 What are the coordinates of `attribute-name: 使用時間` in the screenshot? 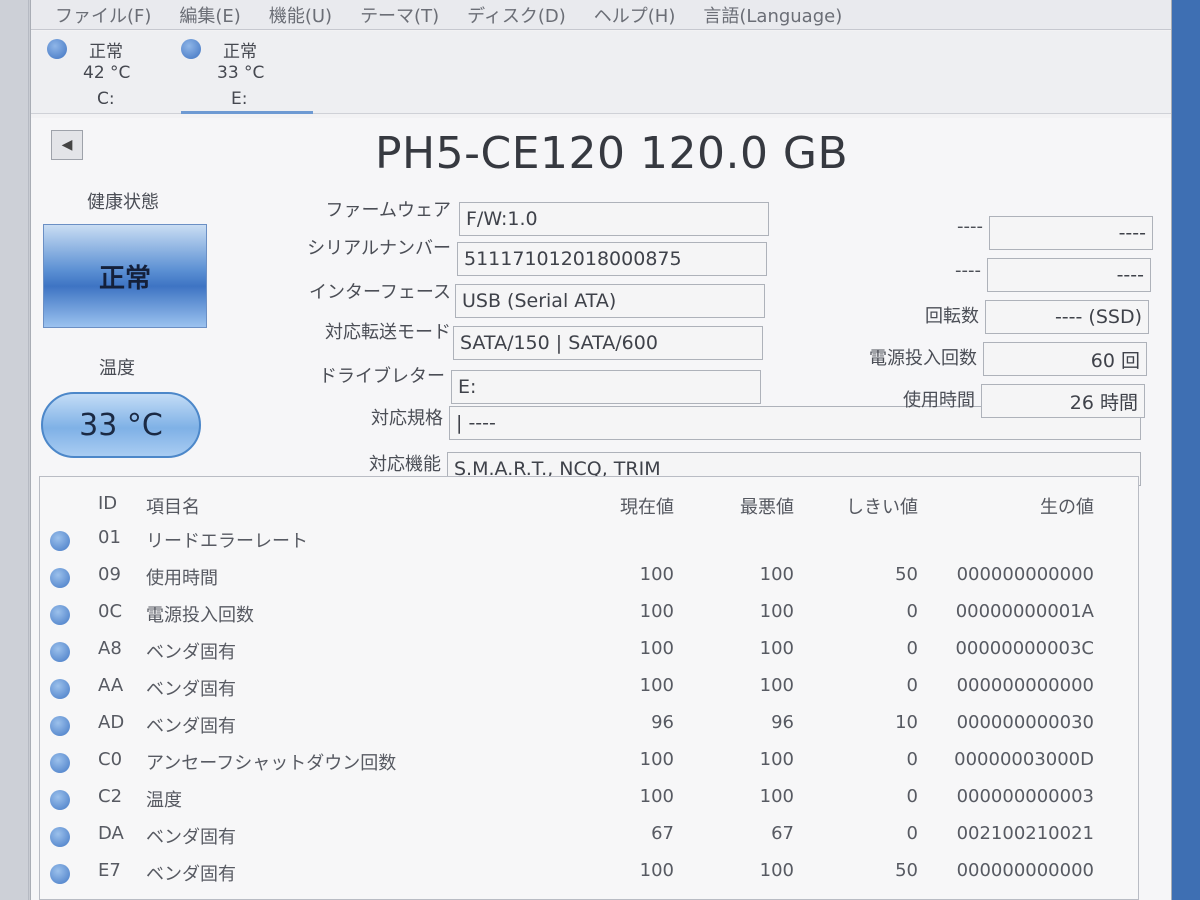 It's located at (182, 578).